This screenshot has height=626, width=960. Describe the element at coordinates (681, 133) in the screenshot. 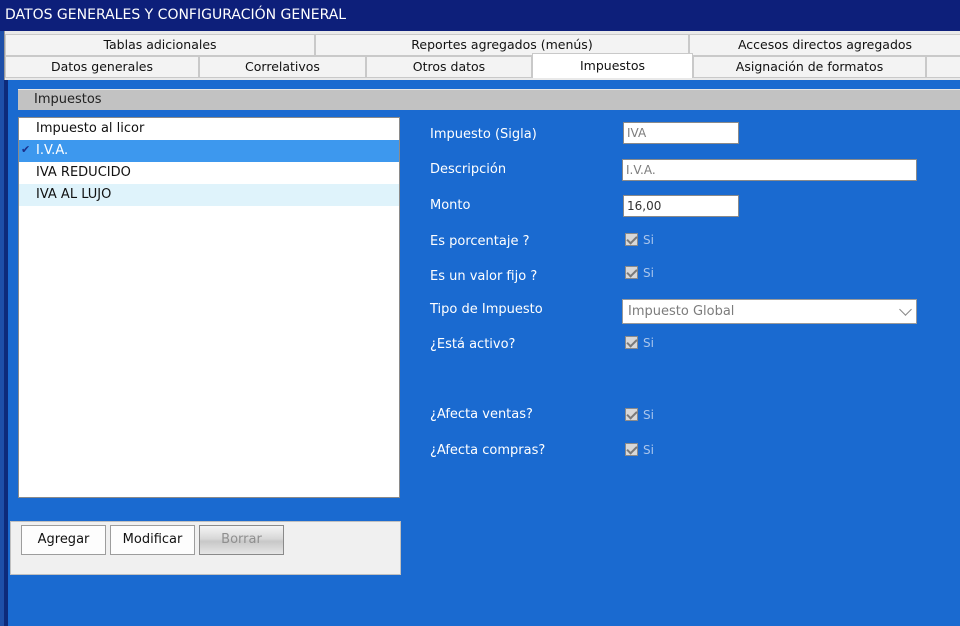

I see `sigla-field: IVA` at that location.